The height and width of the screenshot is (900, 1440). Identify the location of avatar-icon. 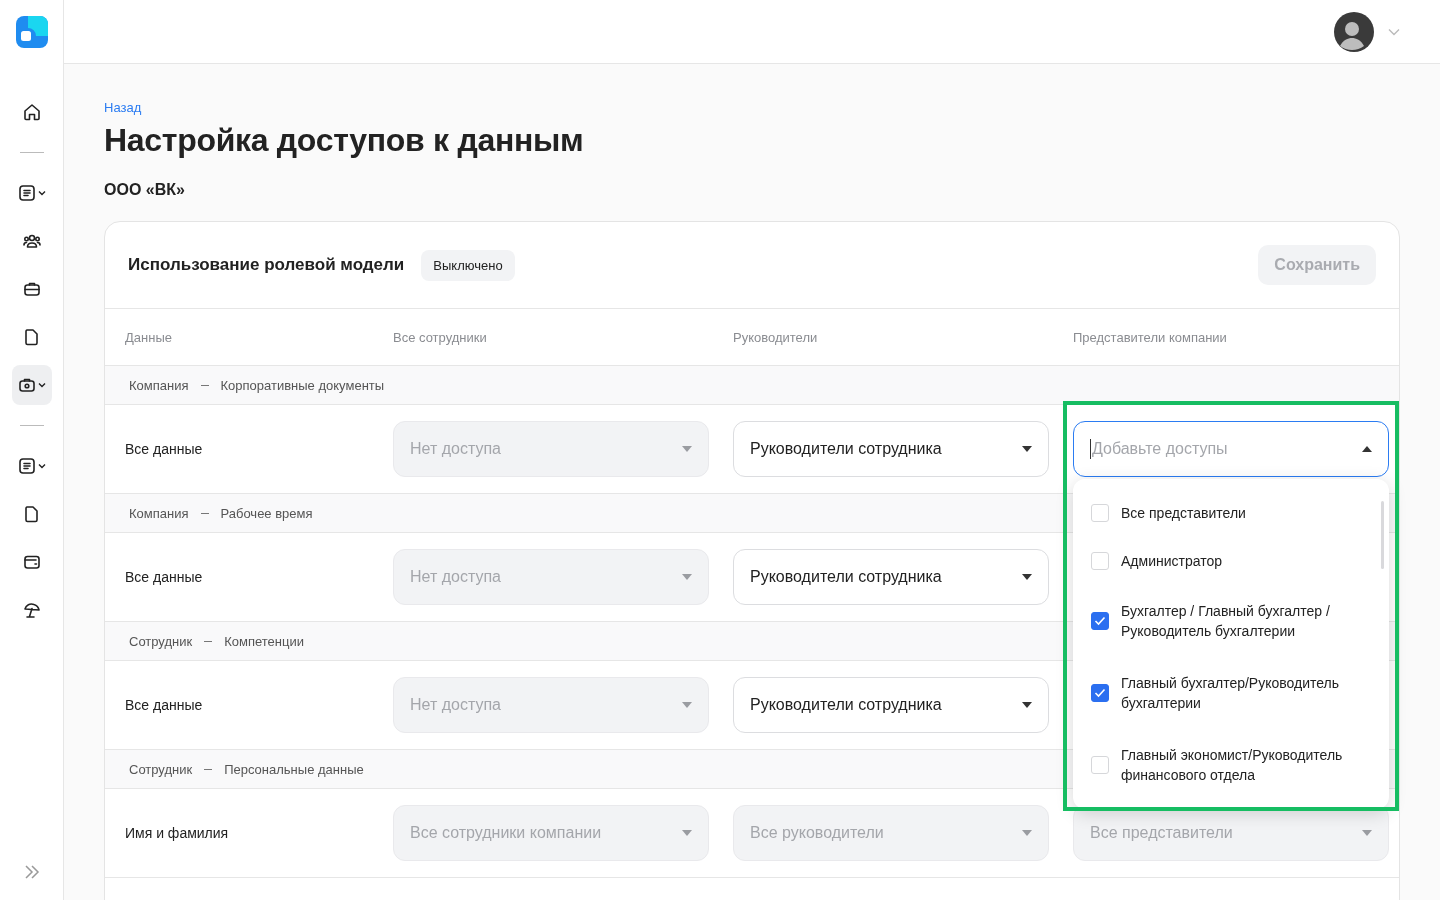
(1354, 31).